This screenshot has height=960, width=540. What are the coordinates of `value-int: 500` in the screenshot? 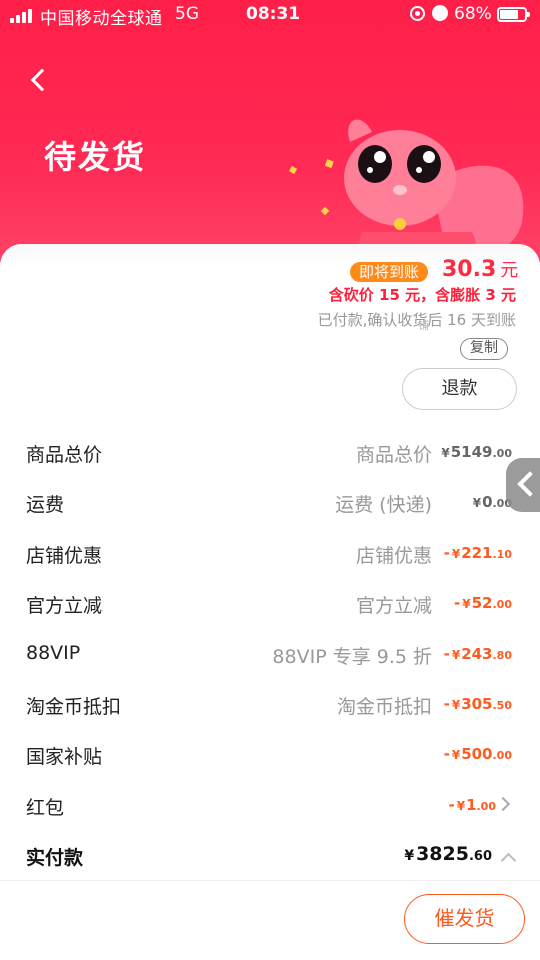 It's located at (477, 754).